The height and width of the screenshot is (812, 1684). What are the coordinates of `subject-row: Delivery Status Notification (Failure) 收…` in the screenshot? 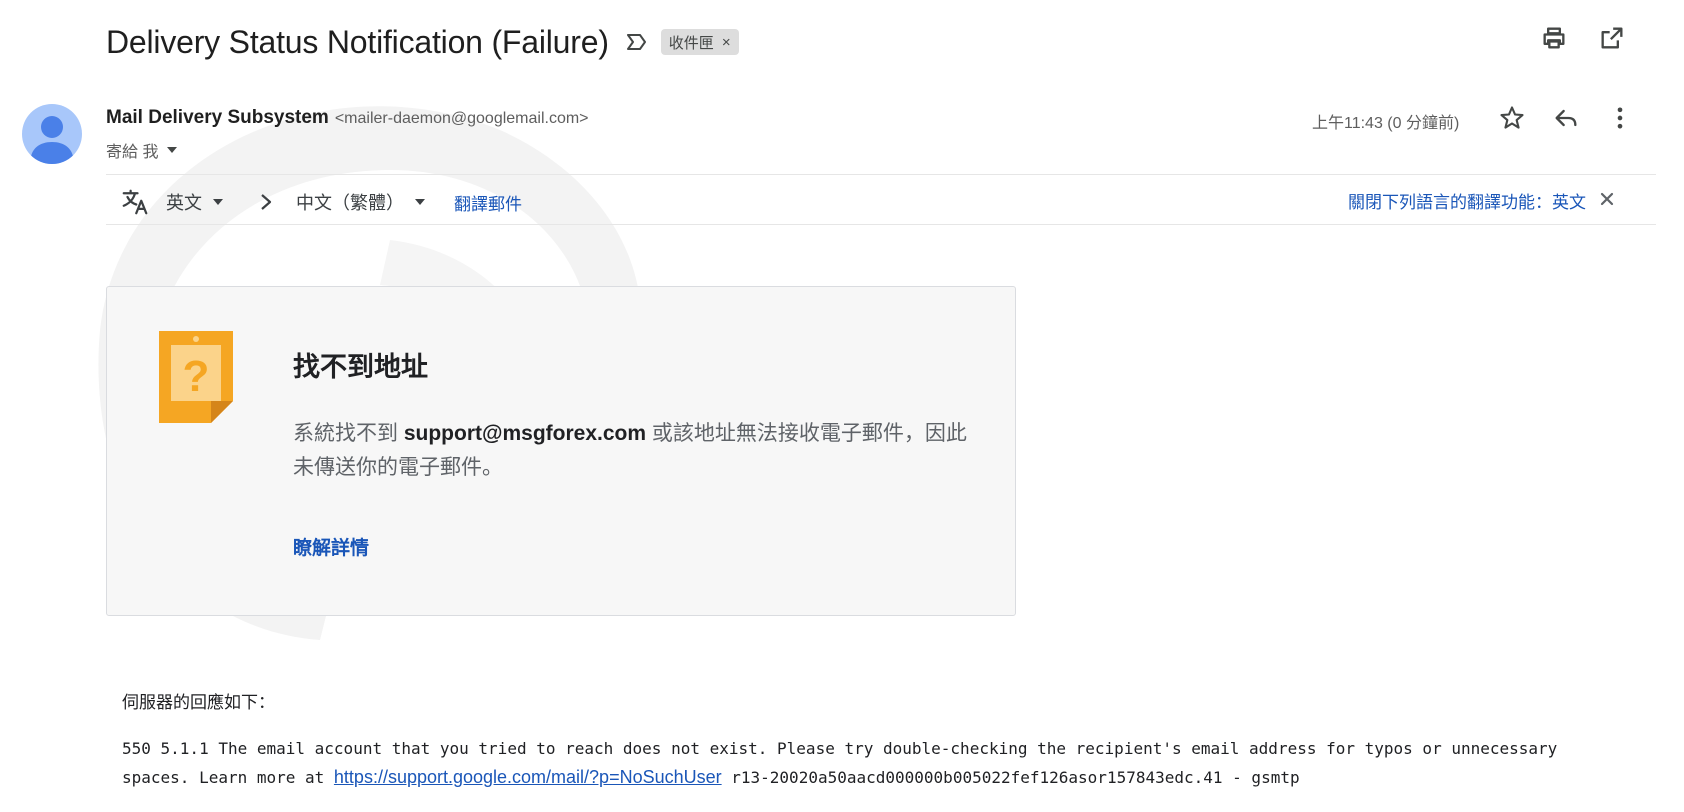 It's located at (422, 42).